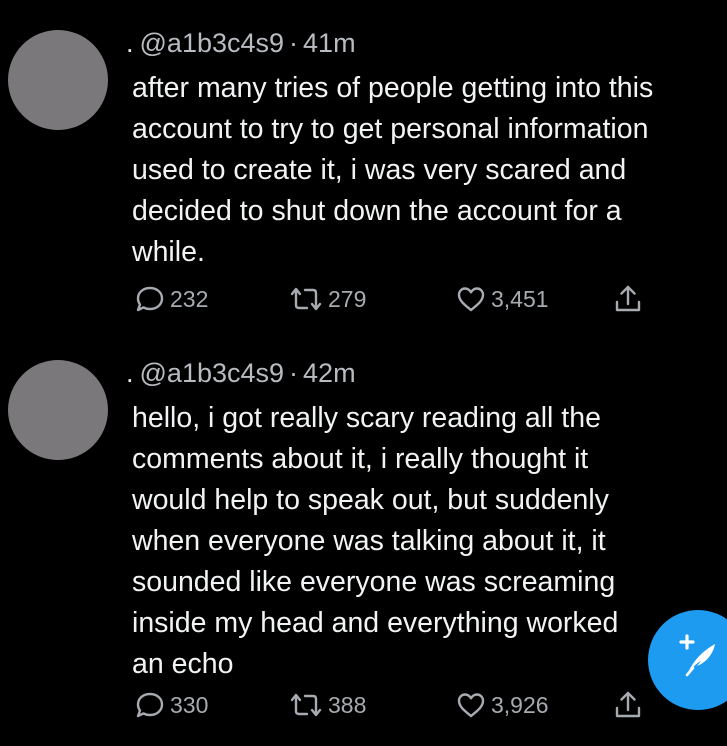 The image size is (727, 746). I want to click on retweet-count: 388, so click(347, 704).